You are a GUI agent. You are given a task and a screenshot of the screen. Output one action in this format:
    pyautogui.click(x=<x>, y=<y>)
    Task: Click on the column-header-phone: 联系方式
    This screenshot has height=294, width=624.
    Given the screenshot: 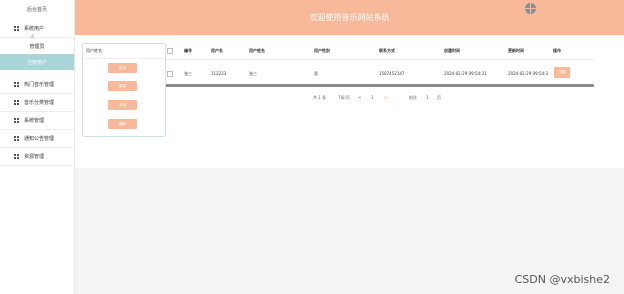 What is the action you would take?
    pyautogui.click(x=387, y=50)
    